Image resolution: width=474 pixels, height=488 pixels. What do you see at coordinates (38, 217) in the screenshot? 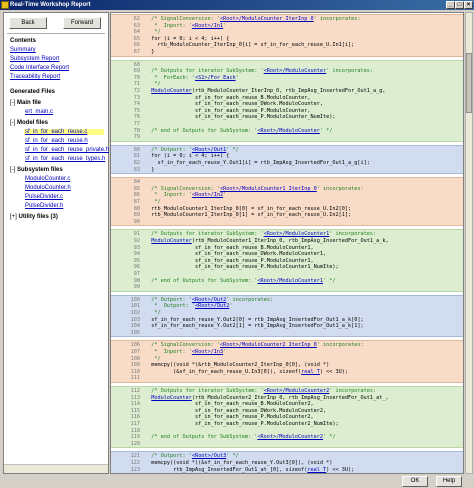
I see `group-label: Utility files (3)` at bounding box center [38, 217].